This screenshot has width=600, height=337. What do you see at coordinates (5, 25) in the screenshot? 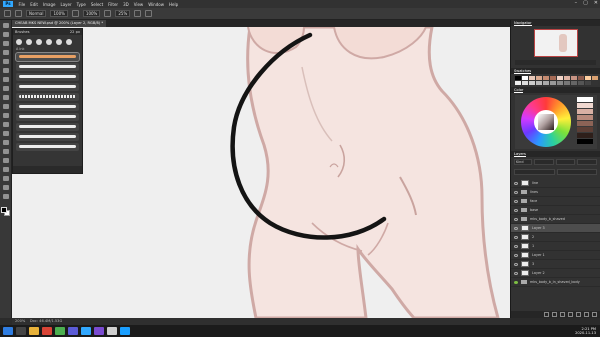
I see `move-tool-icon` at bounding box center [5, 25].